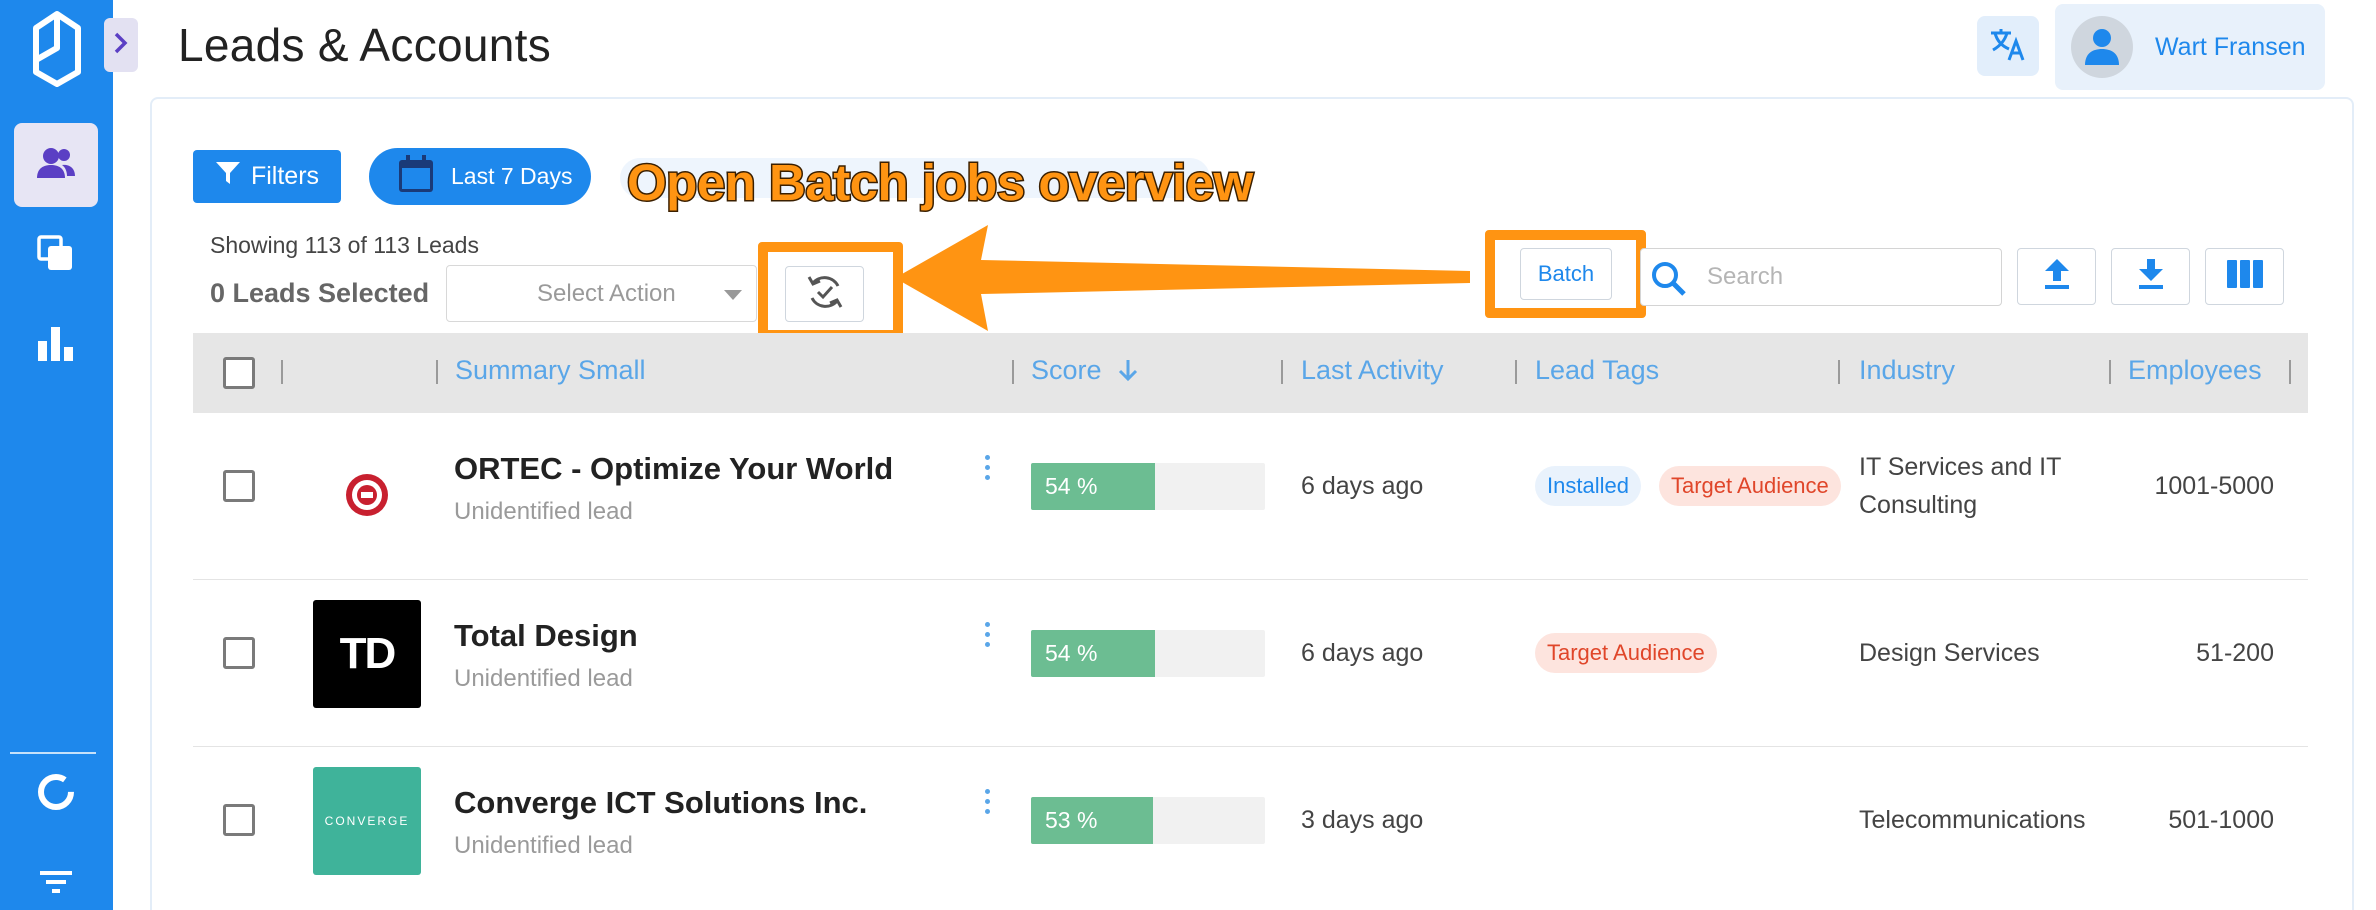 This screenshot has height=910, width=2376. I want to click on employees: 1001-5000, so click(2214, 486).